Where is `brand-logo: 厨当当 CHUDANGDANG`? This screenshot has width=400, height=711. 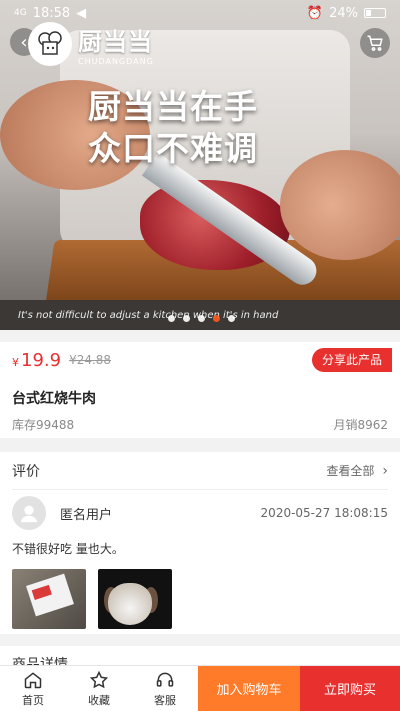 brand-logo: 厨当当 CHUDANGDANG is located at coordinates (91, 44).